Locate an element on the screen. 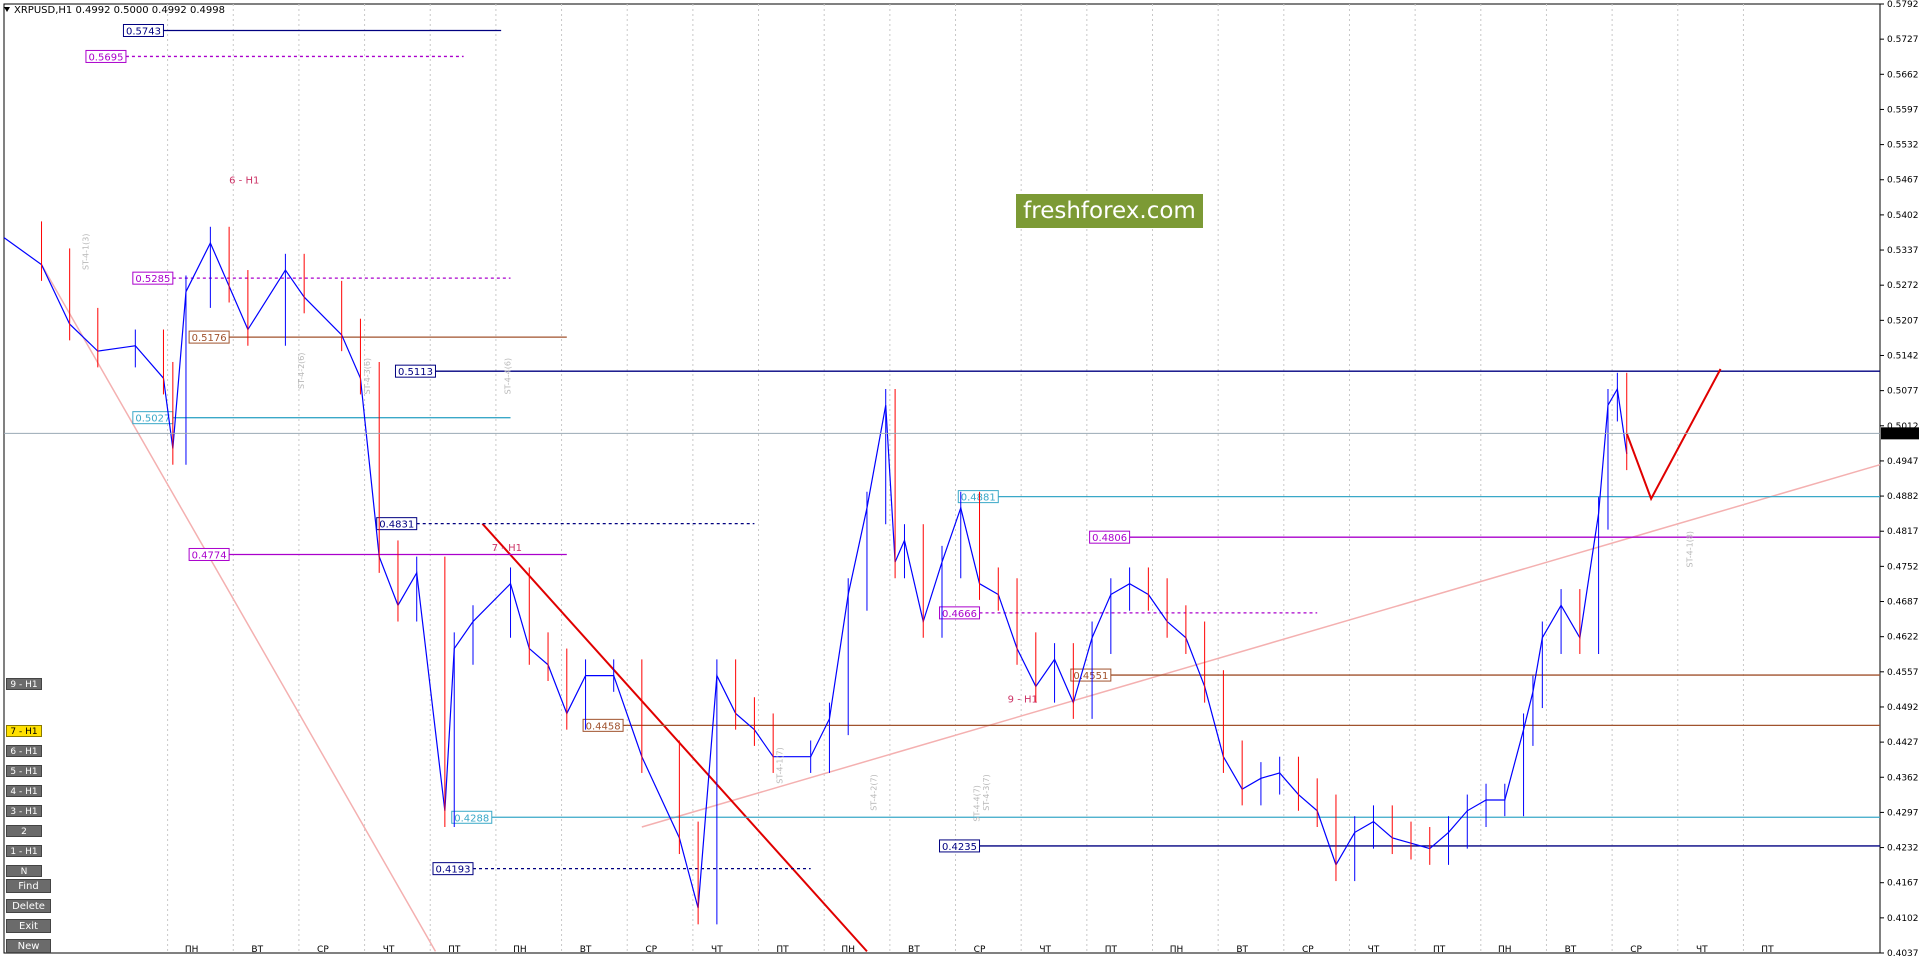 This screenshot has width=1920, height=957. st-label: ST-4-1(8) is located at coordinates (1689, 549).